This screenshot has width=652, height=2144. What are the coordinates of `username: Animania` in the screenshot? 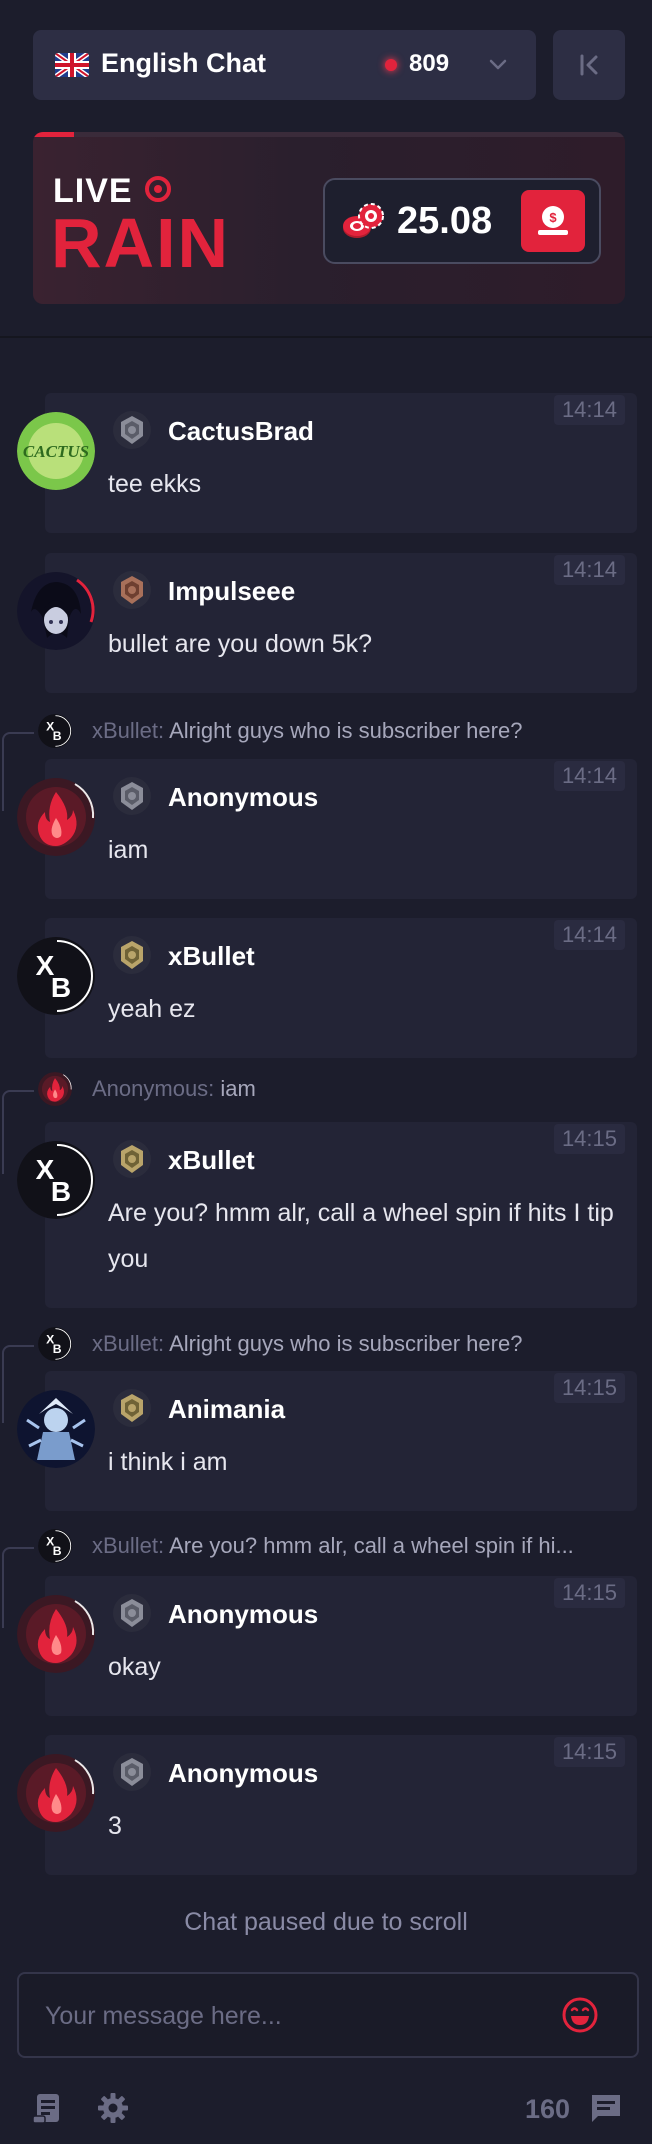 It's located at (226, 1409).